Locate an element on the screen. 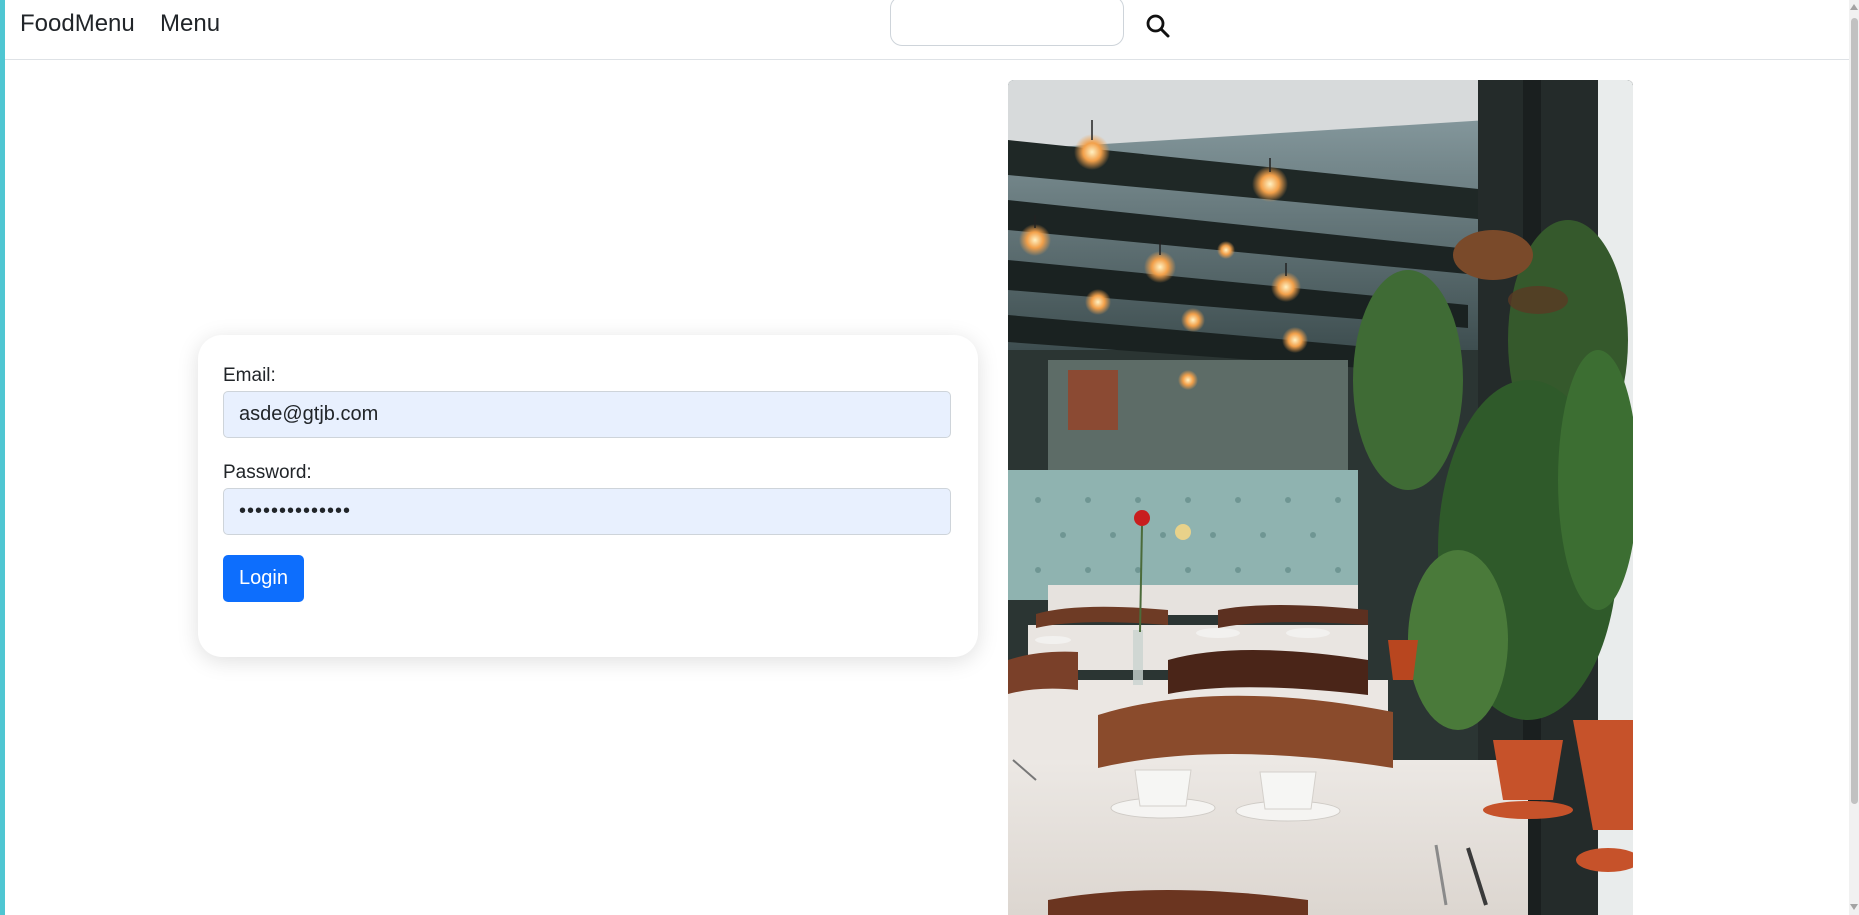 This screenshot has height=915, width=1859. email-label: Email: is located at coordinates (249, 375).